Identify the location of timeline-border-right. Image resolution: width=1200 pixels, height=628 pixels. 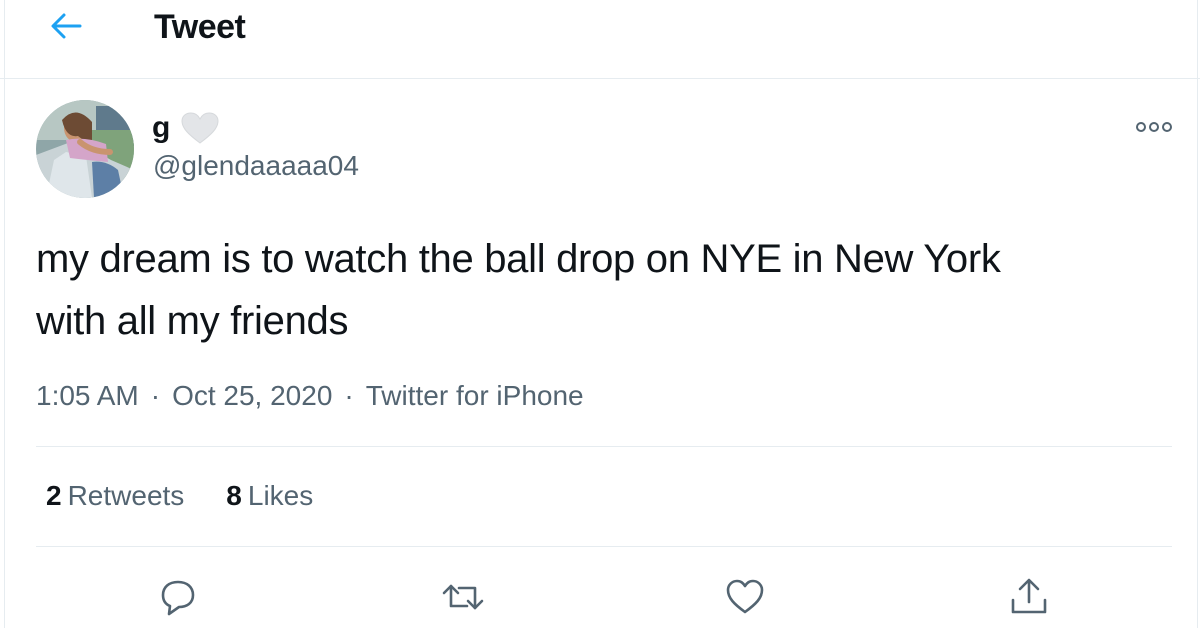
(1197, 314).